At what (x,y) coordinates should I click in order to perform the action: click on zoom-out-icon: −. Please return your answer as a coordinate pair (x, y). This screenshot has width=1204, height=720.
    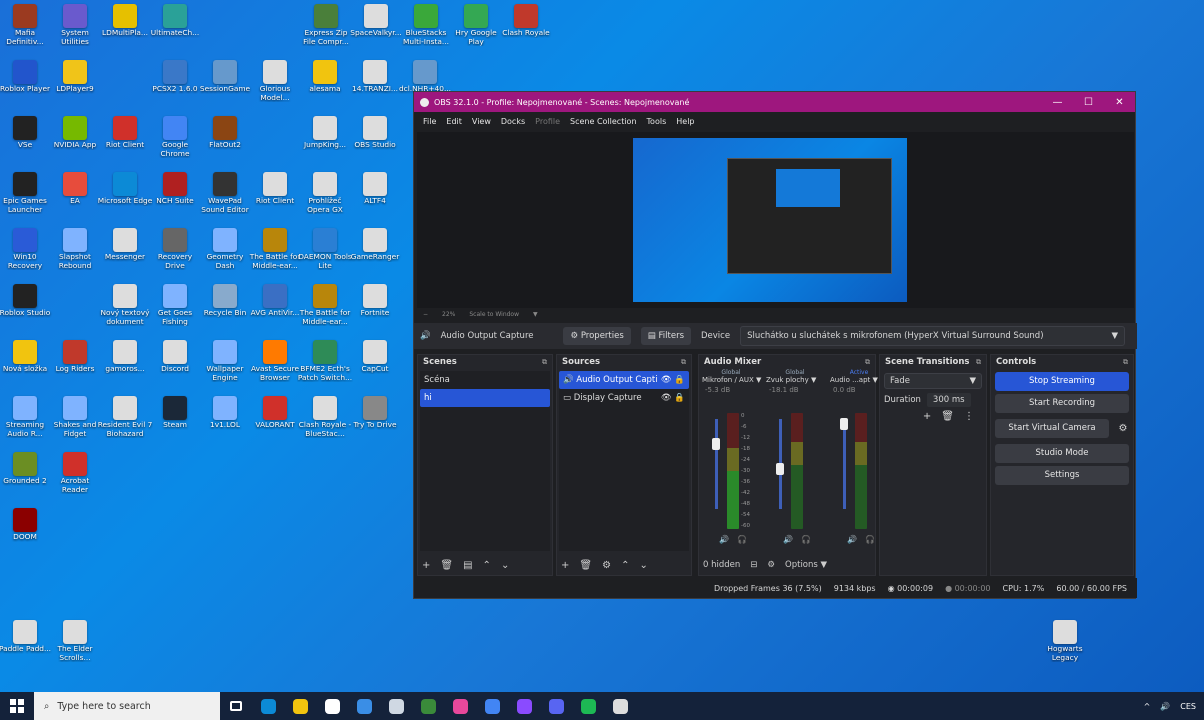
    Looking at the image, I should click on (425, 314).